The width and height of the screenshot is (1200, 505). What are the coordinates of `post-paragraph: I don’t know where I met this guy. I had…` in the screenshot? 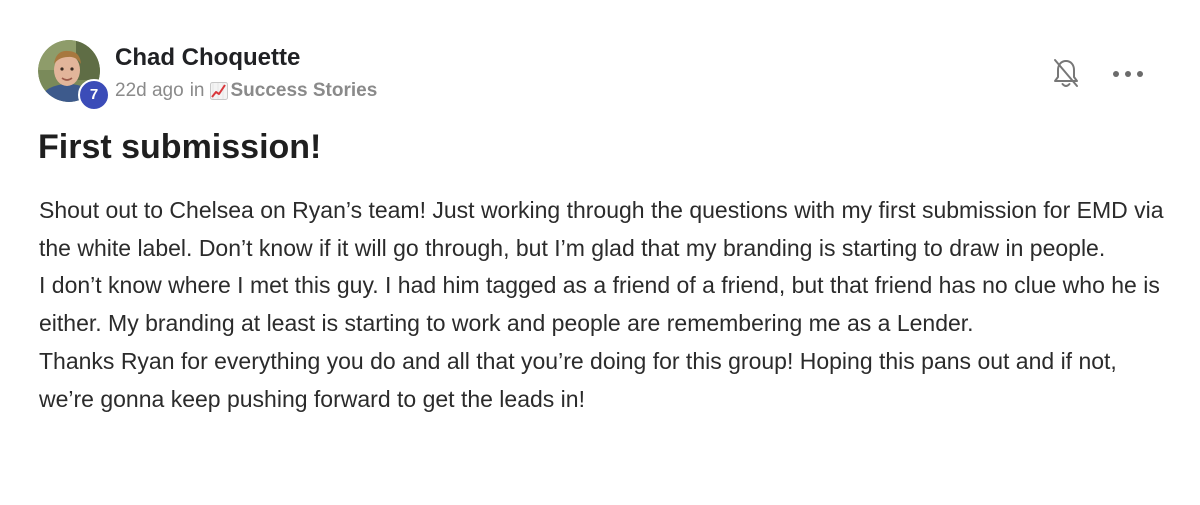 It's located at (599, 304).